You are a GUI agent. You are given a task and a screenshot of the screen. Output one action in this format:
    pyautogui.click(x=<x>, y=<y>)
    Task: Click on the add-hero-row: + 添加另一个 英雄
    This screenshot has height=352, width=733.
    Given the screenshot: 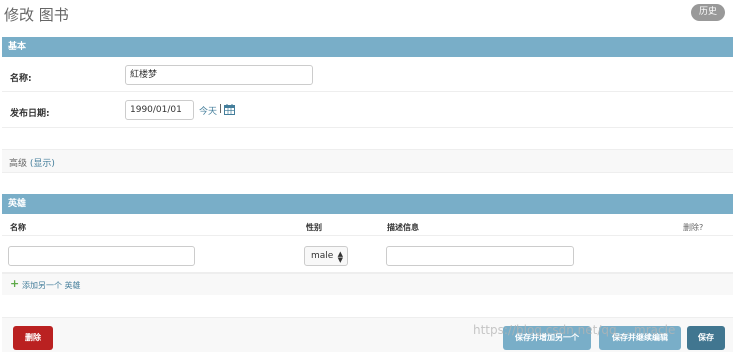 What is the action you would take?
    pyautogui.click(x=367, y=284)
    